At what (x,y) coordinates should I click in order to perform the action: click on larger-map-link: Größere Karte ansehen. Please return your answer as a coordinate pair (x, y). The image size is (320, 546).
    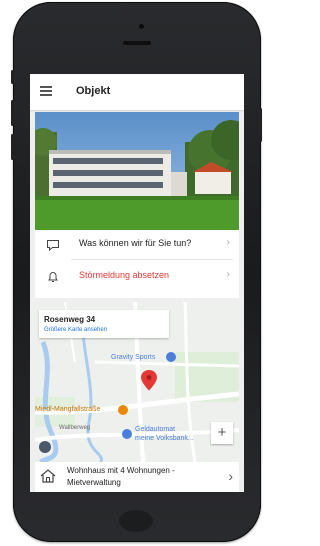
    Looking at the image, I should click on (75, 330).